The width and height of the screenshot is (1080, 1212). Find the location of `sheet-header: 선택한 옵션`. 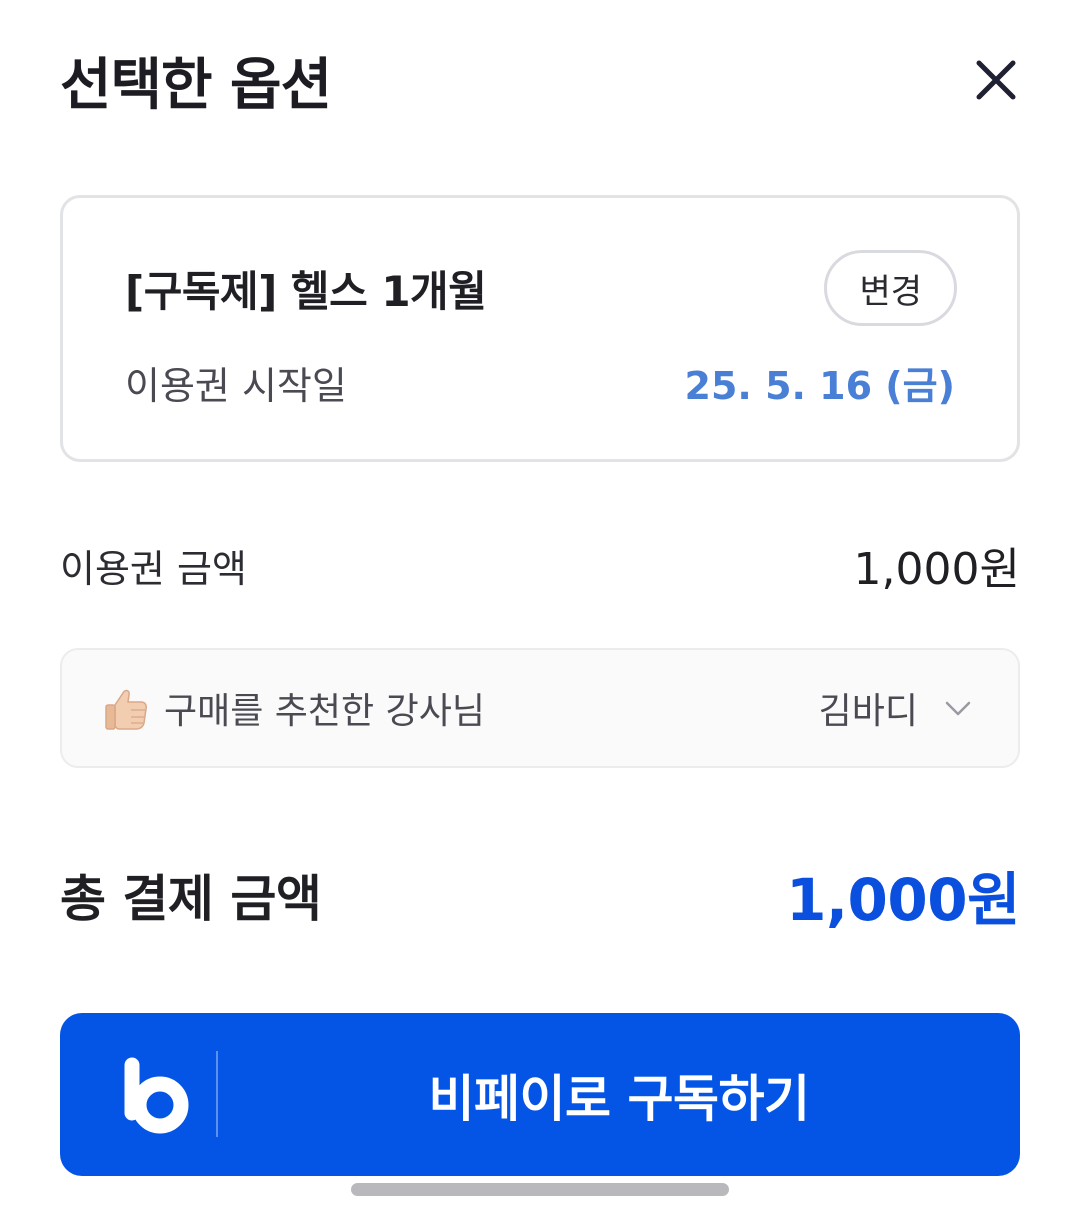

sheet-header: 선택한 옵션 is located at coordinates (540, 80).